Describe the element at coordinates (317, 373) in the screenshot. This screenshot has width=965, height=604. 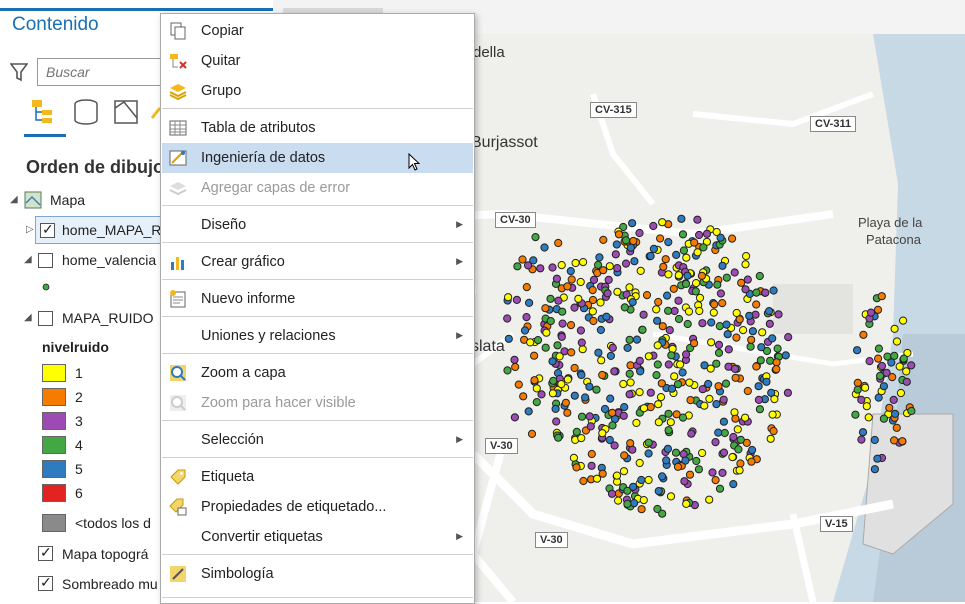
I see `menu-item-zoom-to-layer: Zoom a capa` at that location.